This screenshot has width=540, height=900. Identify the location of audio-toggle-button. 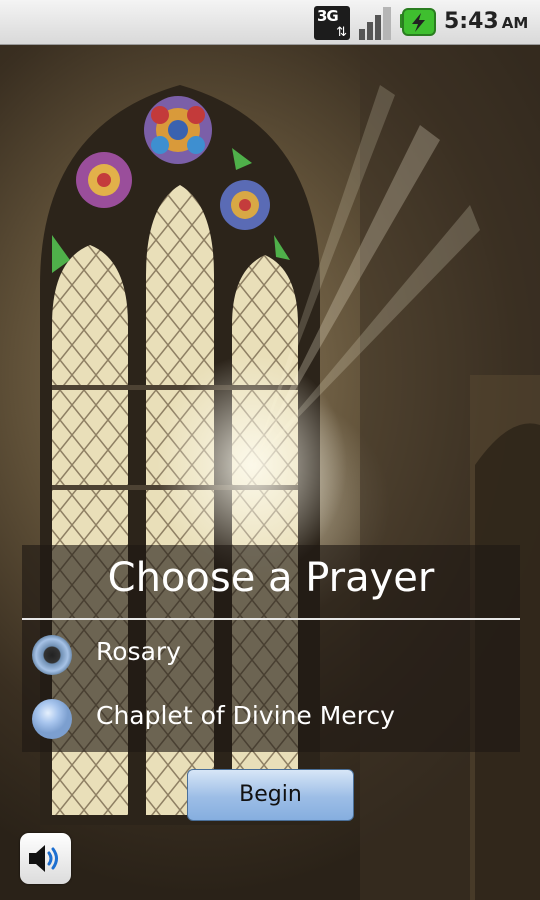
(45, 858).